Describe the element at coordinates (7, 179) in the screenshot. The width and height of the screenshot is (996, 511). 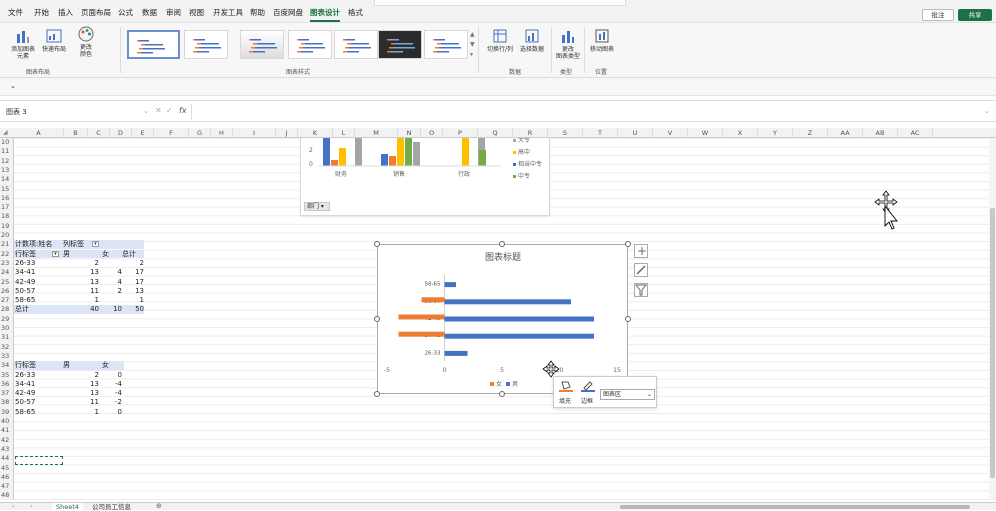
I see `row-header-14: 14` at that location.